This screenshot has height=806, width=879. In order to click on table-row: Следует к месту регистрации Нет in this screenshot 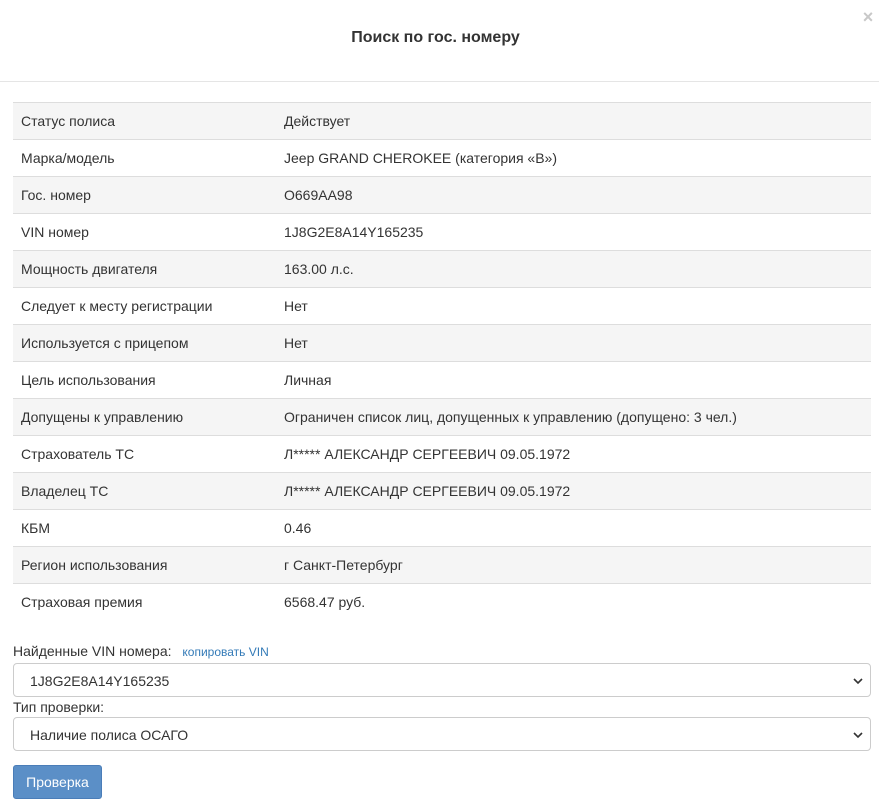, I will do `click(442, 306)`.